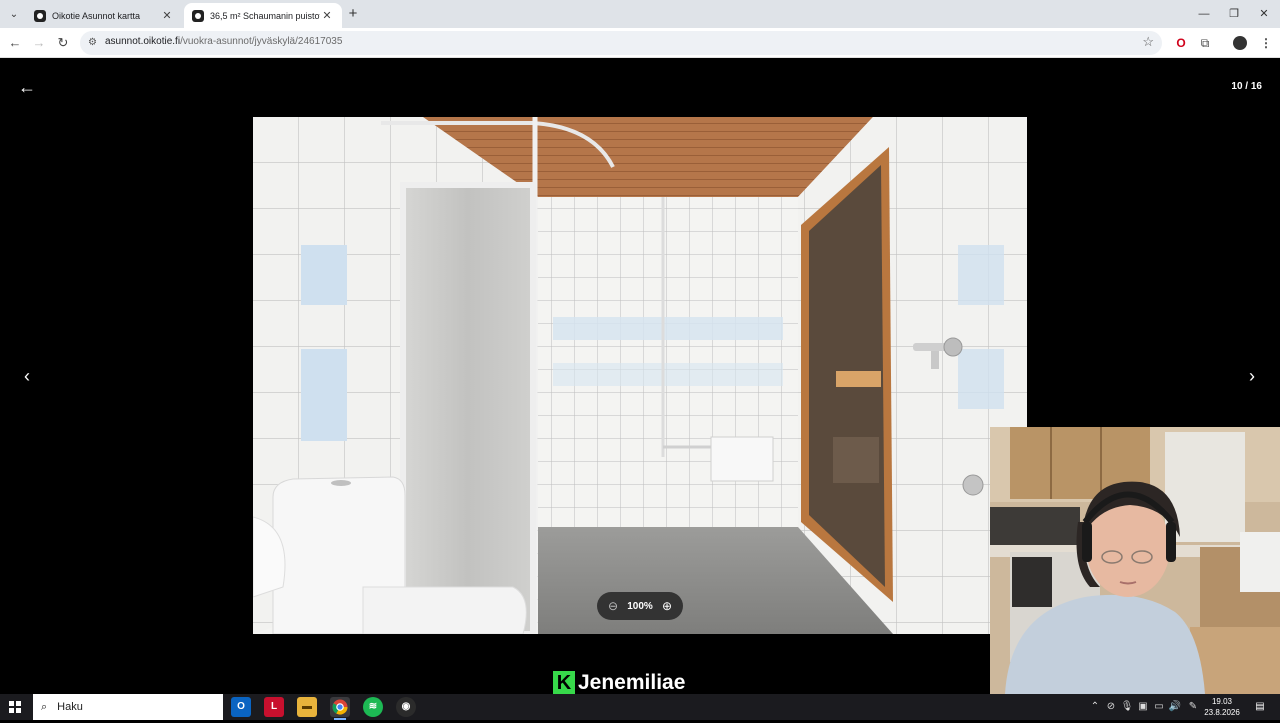 This screenshot has width=1280, height=723. I want to click on tab-title: Oikotie Asunnot kartta, so click(96, 15).